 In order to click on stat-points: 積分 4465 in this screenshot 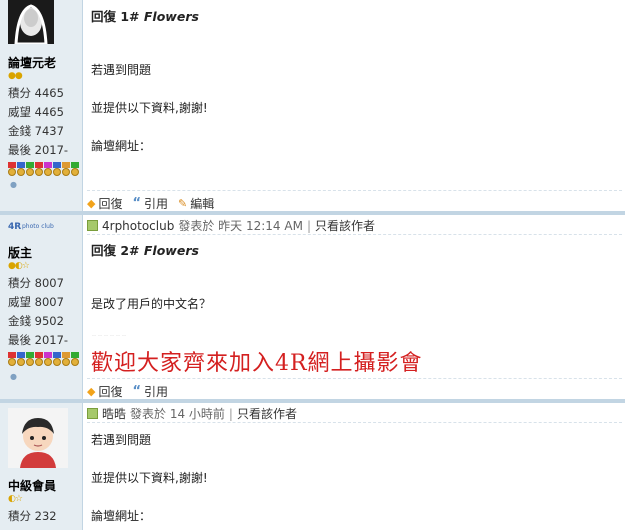, I will do `click(36, 93)`.